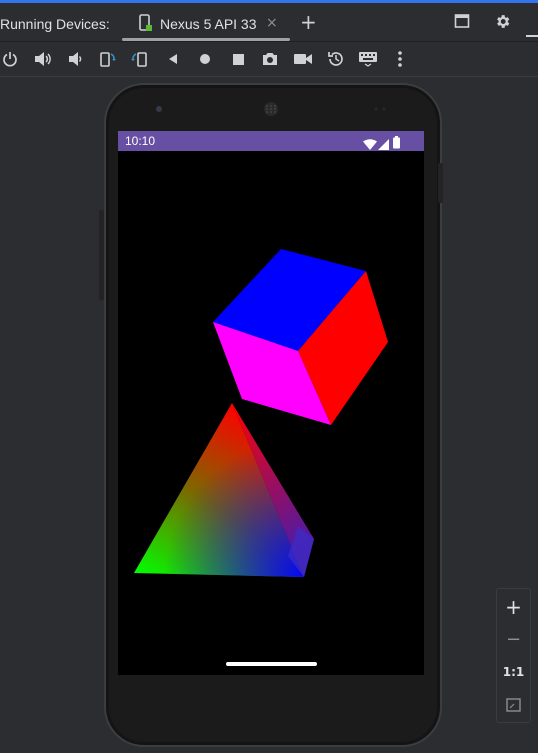 The width and height of the screenshot is (538, 753). What do you see at coordinates (272, 23) in the screenshot?
I see `close-icon: ×` at bounding box center [272, 23].